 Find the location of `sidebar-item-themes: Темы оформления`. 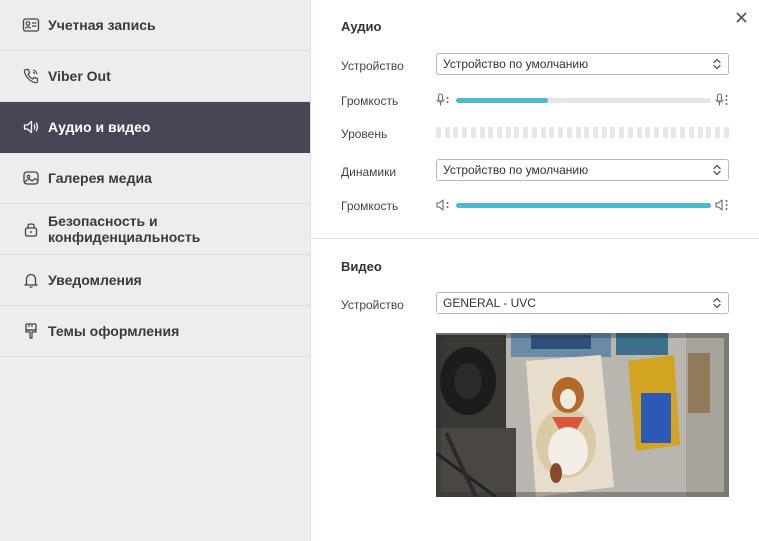

sidebar-item-themes: Темы оформления is located at coordinates (155, 331).